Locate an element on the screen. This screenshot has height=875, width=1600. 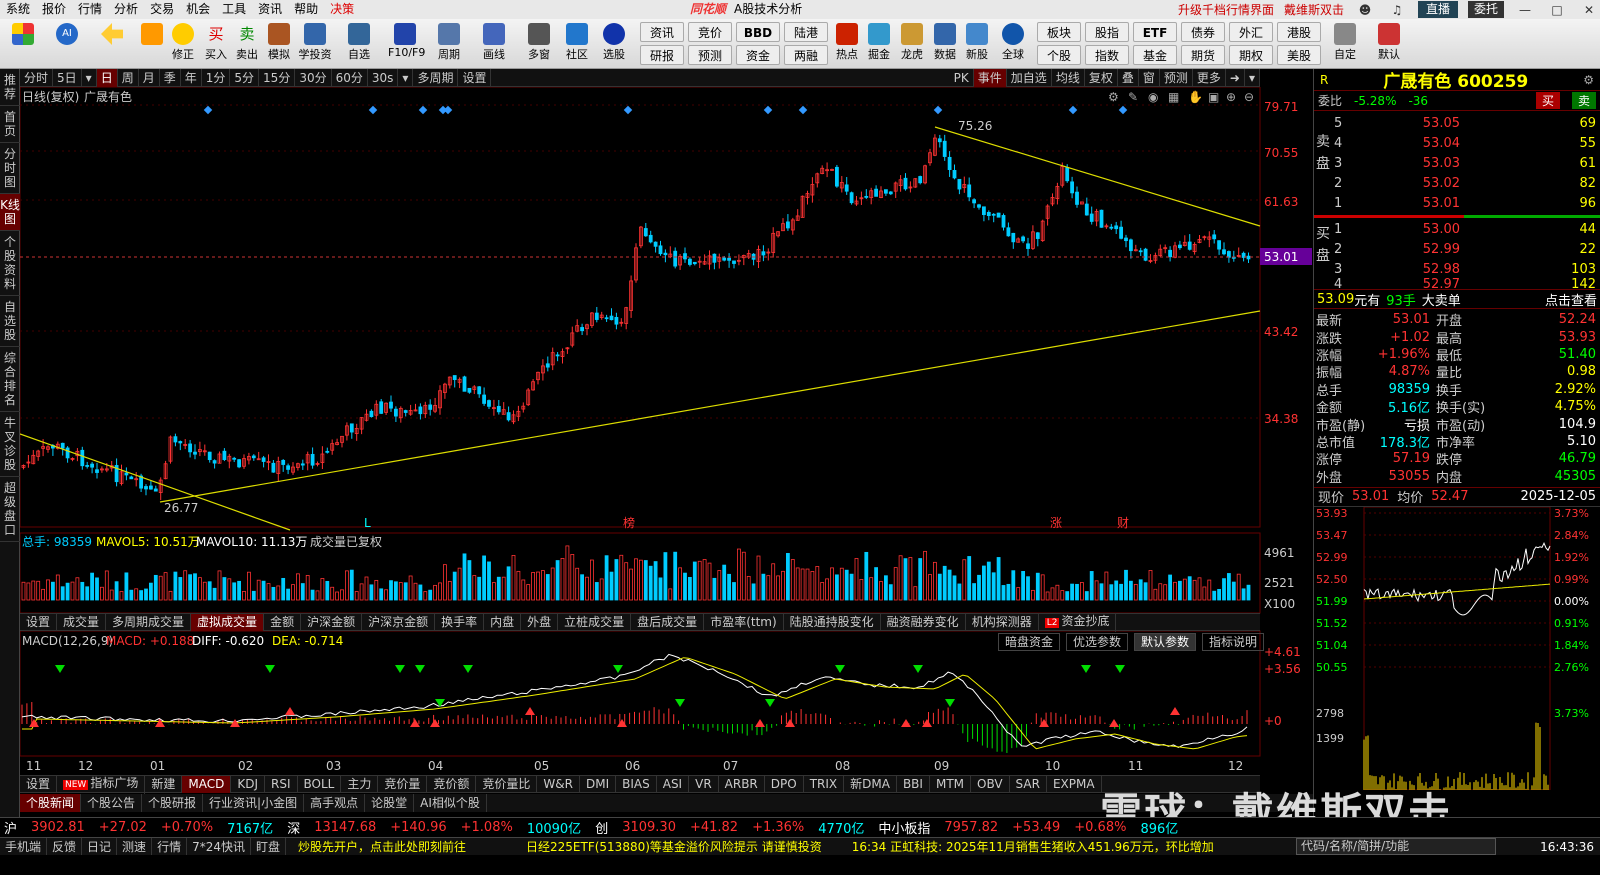
dark-capital-button: 暗盘资金 is located at coordinates (1029, 642).